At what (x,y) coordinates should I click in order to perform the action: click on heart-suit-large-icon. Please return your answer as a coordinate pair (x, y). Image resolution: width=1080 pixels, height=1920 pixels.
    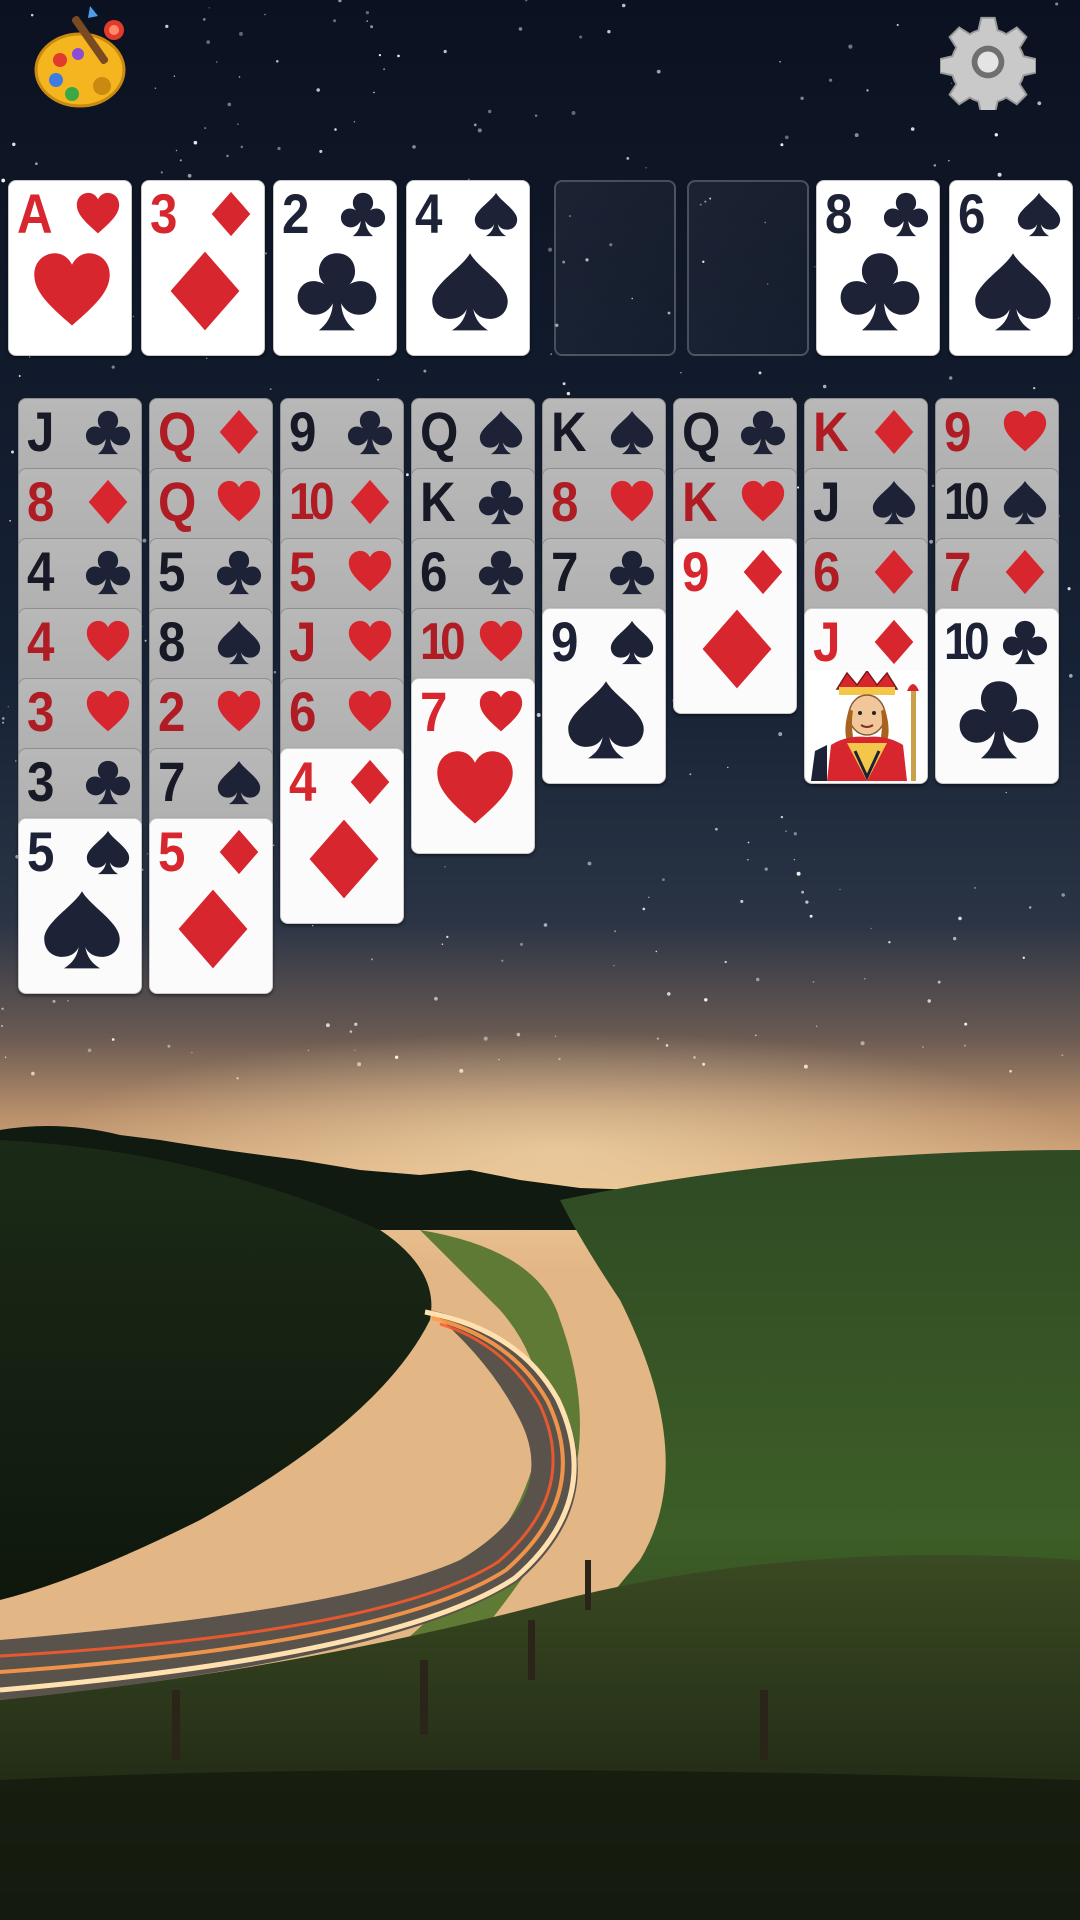
    Looking at the image, I should click on (475, 787).